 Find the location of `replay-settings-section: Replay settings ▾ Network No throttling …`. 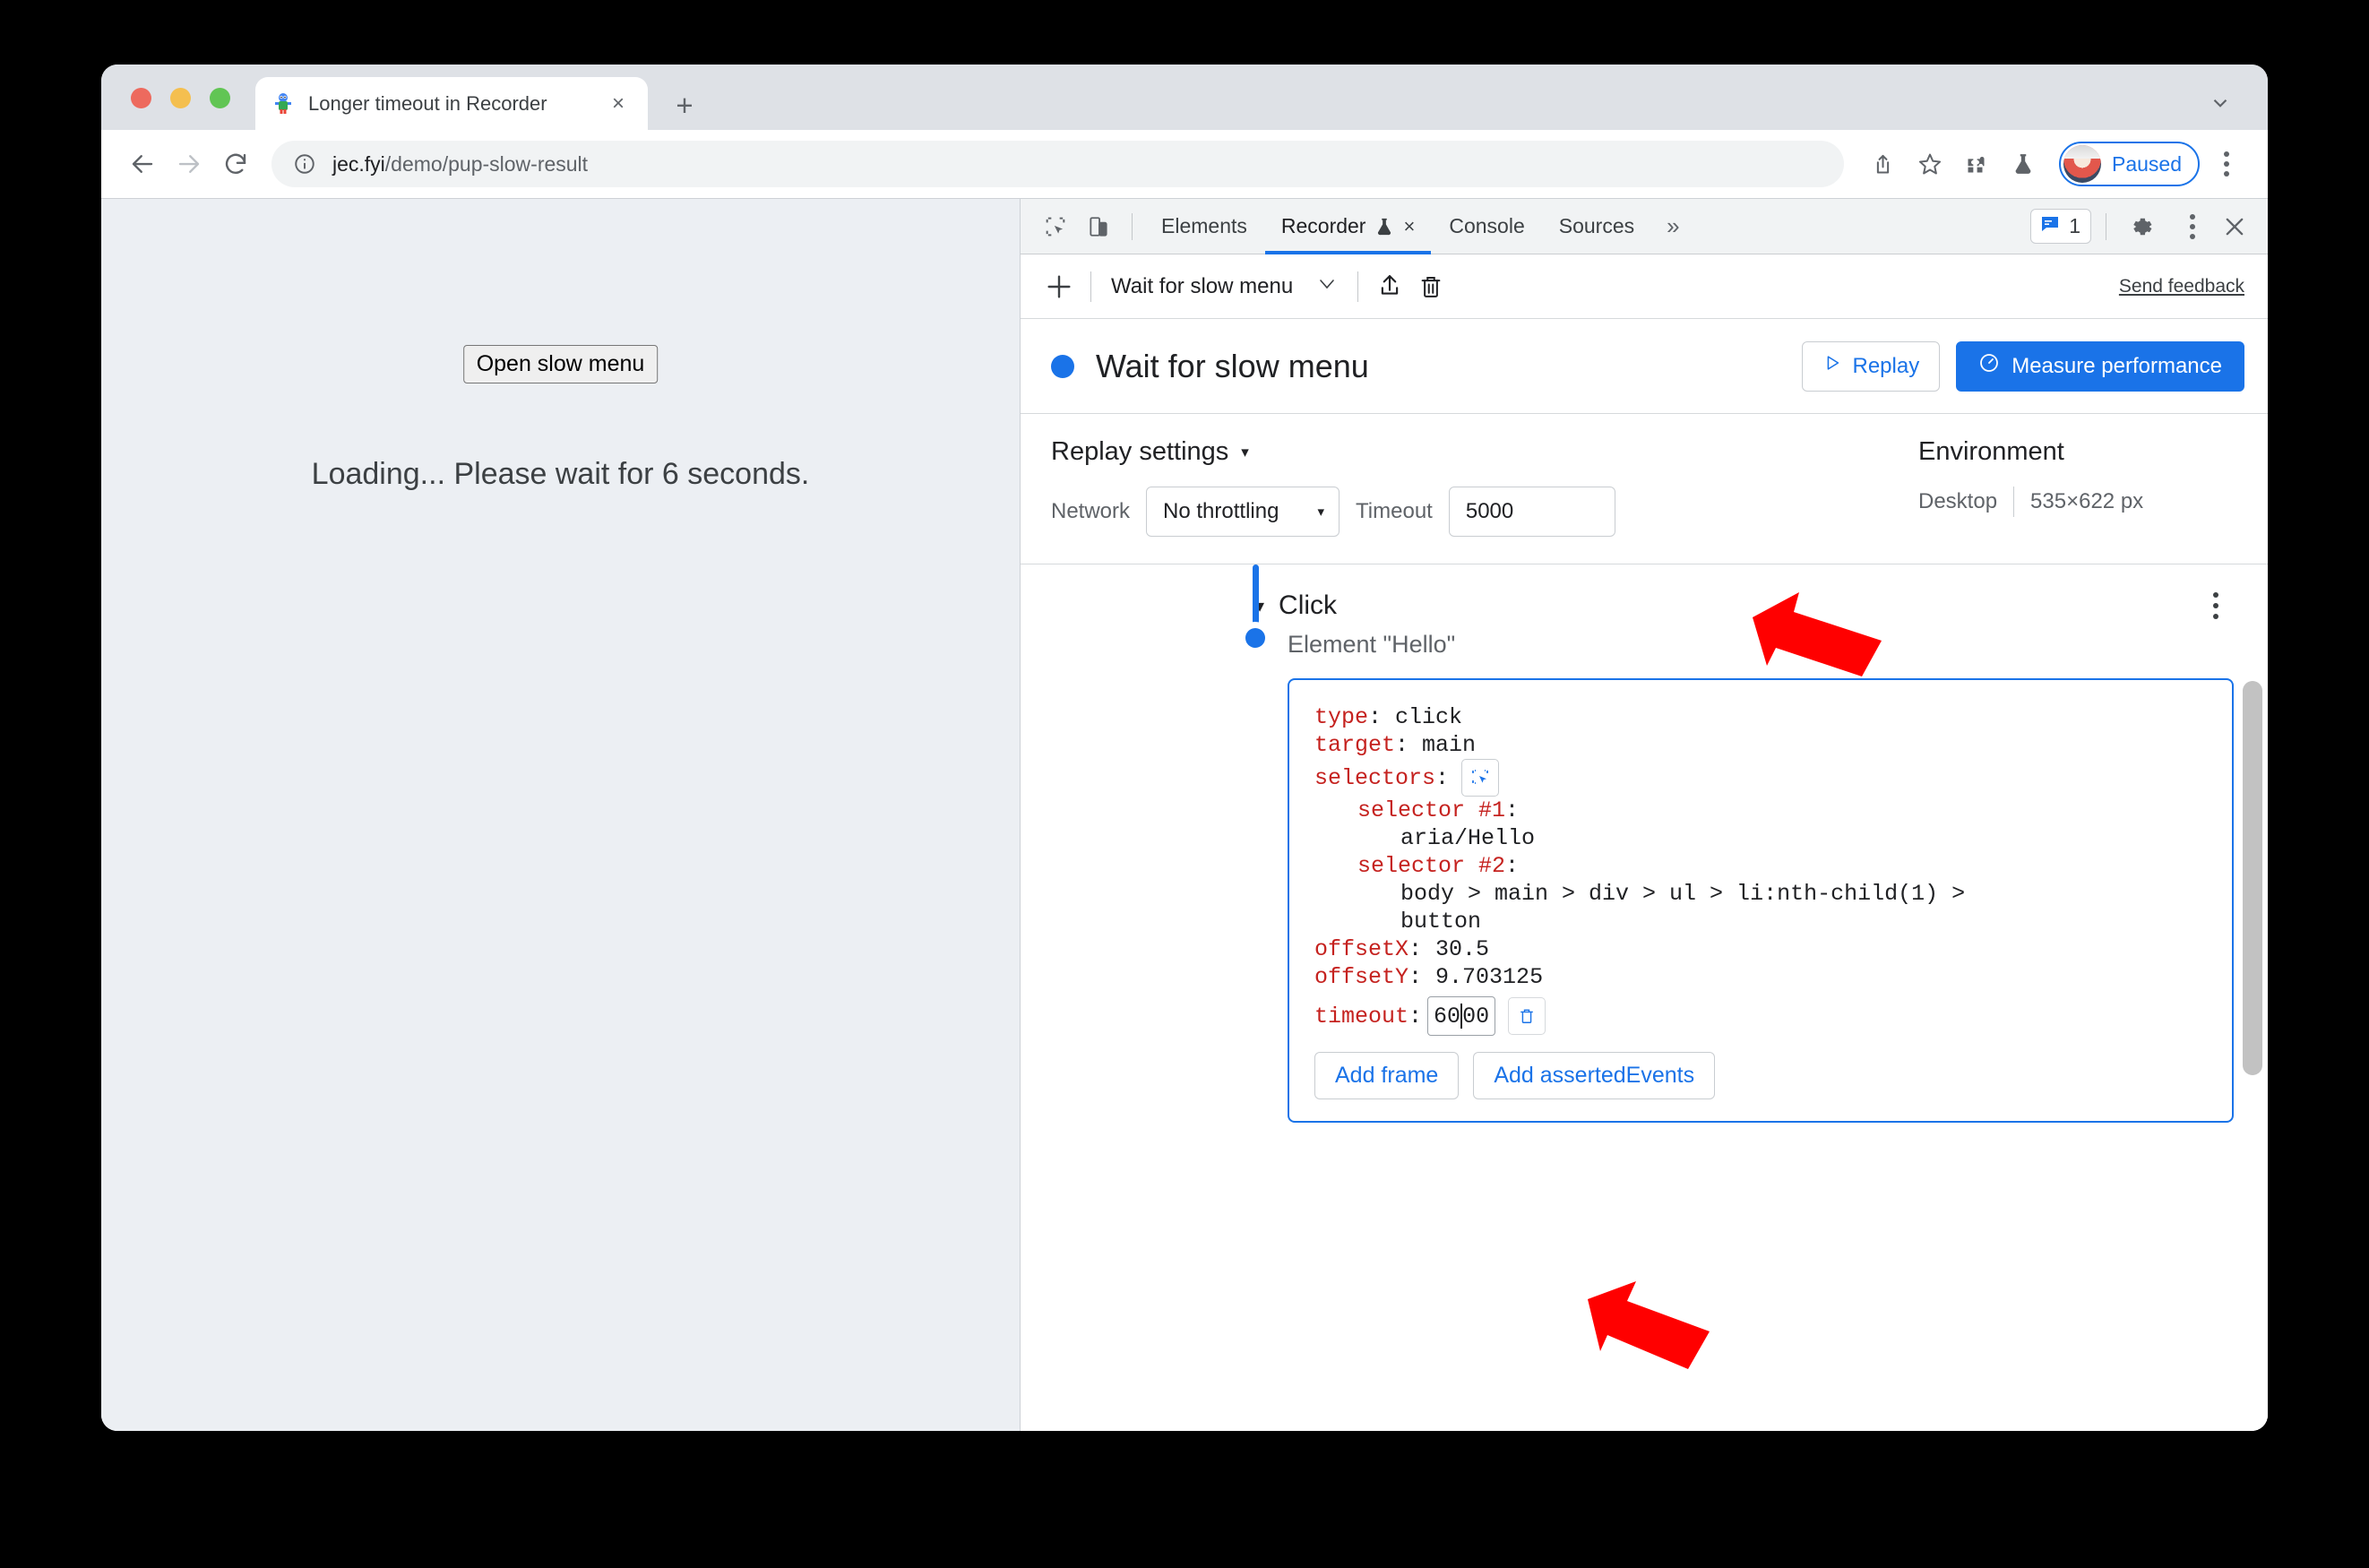

replay-settings-section: Replay settings ▾ Network No throttling … is located at coordinates (1644, 489).